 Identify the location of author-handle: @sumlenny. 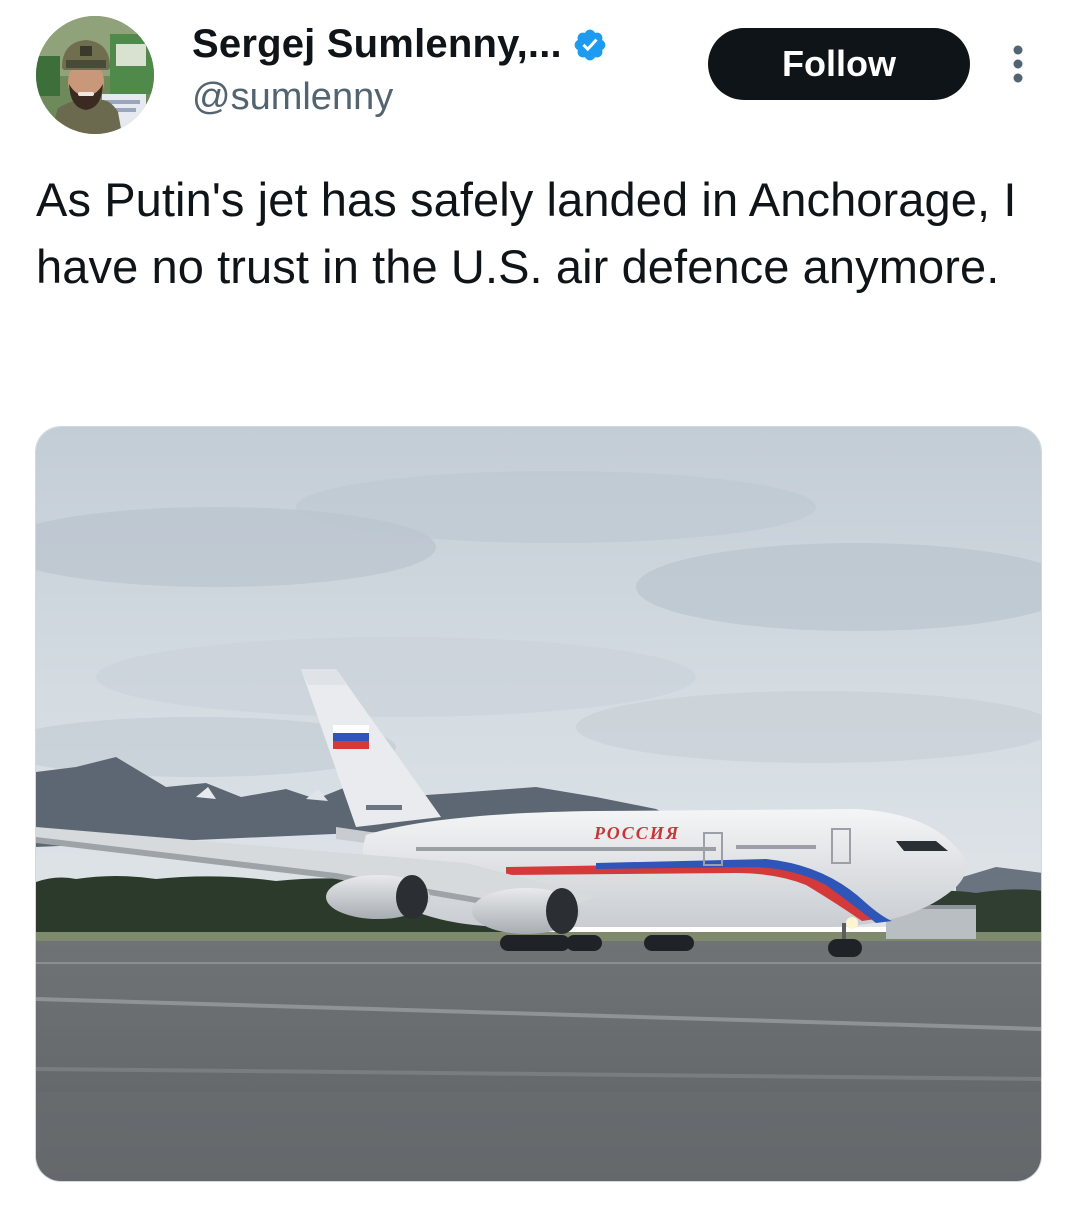
(292, 97).